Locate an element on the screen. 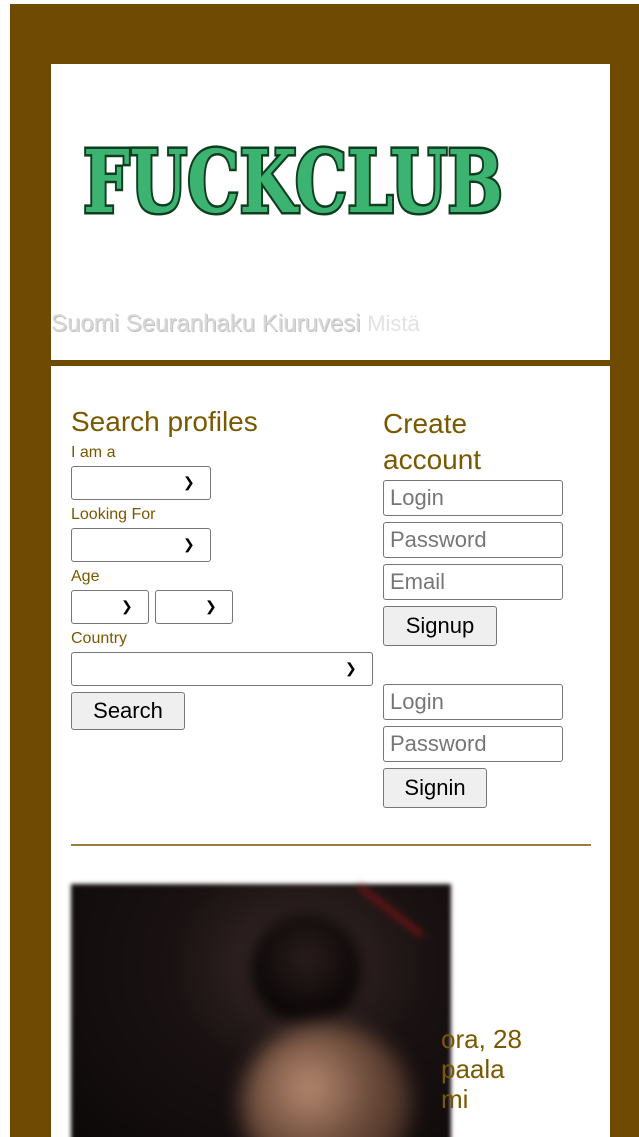 Image resolution: width=639 pixels, height=1137 pixels. header-tagline: Suomi Seuranhaku Kiuruvesi Mistä is located at coordinates (235, 324).